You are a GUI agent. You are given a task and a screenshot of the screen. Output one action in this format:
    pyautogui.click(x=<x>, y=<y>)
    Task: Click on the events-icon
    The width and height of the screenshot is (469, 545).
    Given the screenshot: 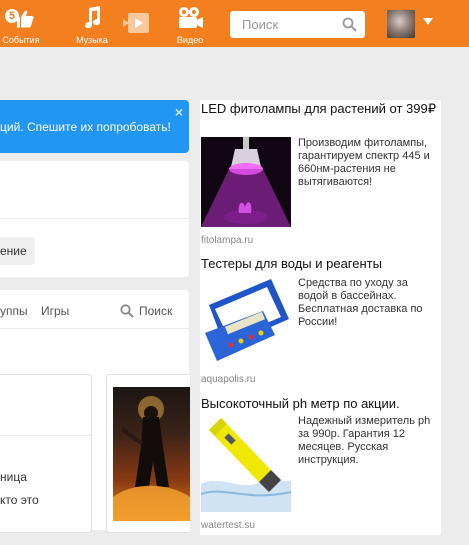 What is the action you would take?
    pyautogui.click(x=25, y=19)
    